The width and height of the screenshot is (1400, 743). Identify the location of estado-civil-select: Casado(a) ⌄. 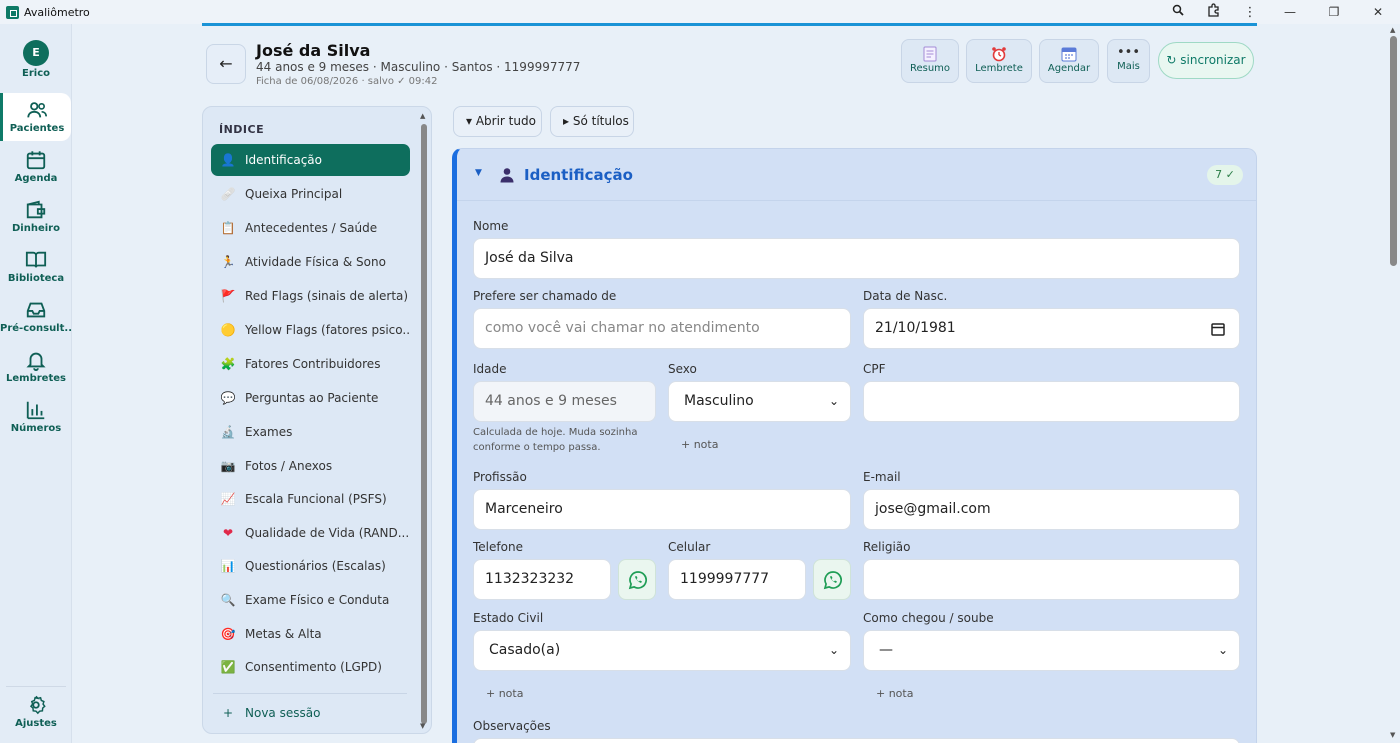
(662, 650).